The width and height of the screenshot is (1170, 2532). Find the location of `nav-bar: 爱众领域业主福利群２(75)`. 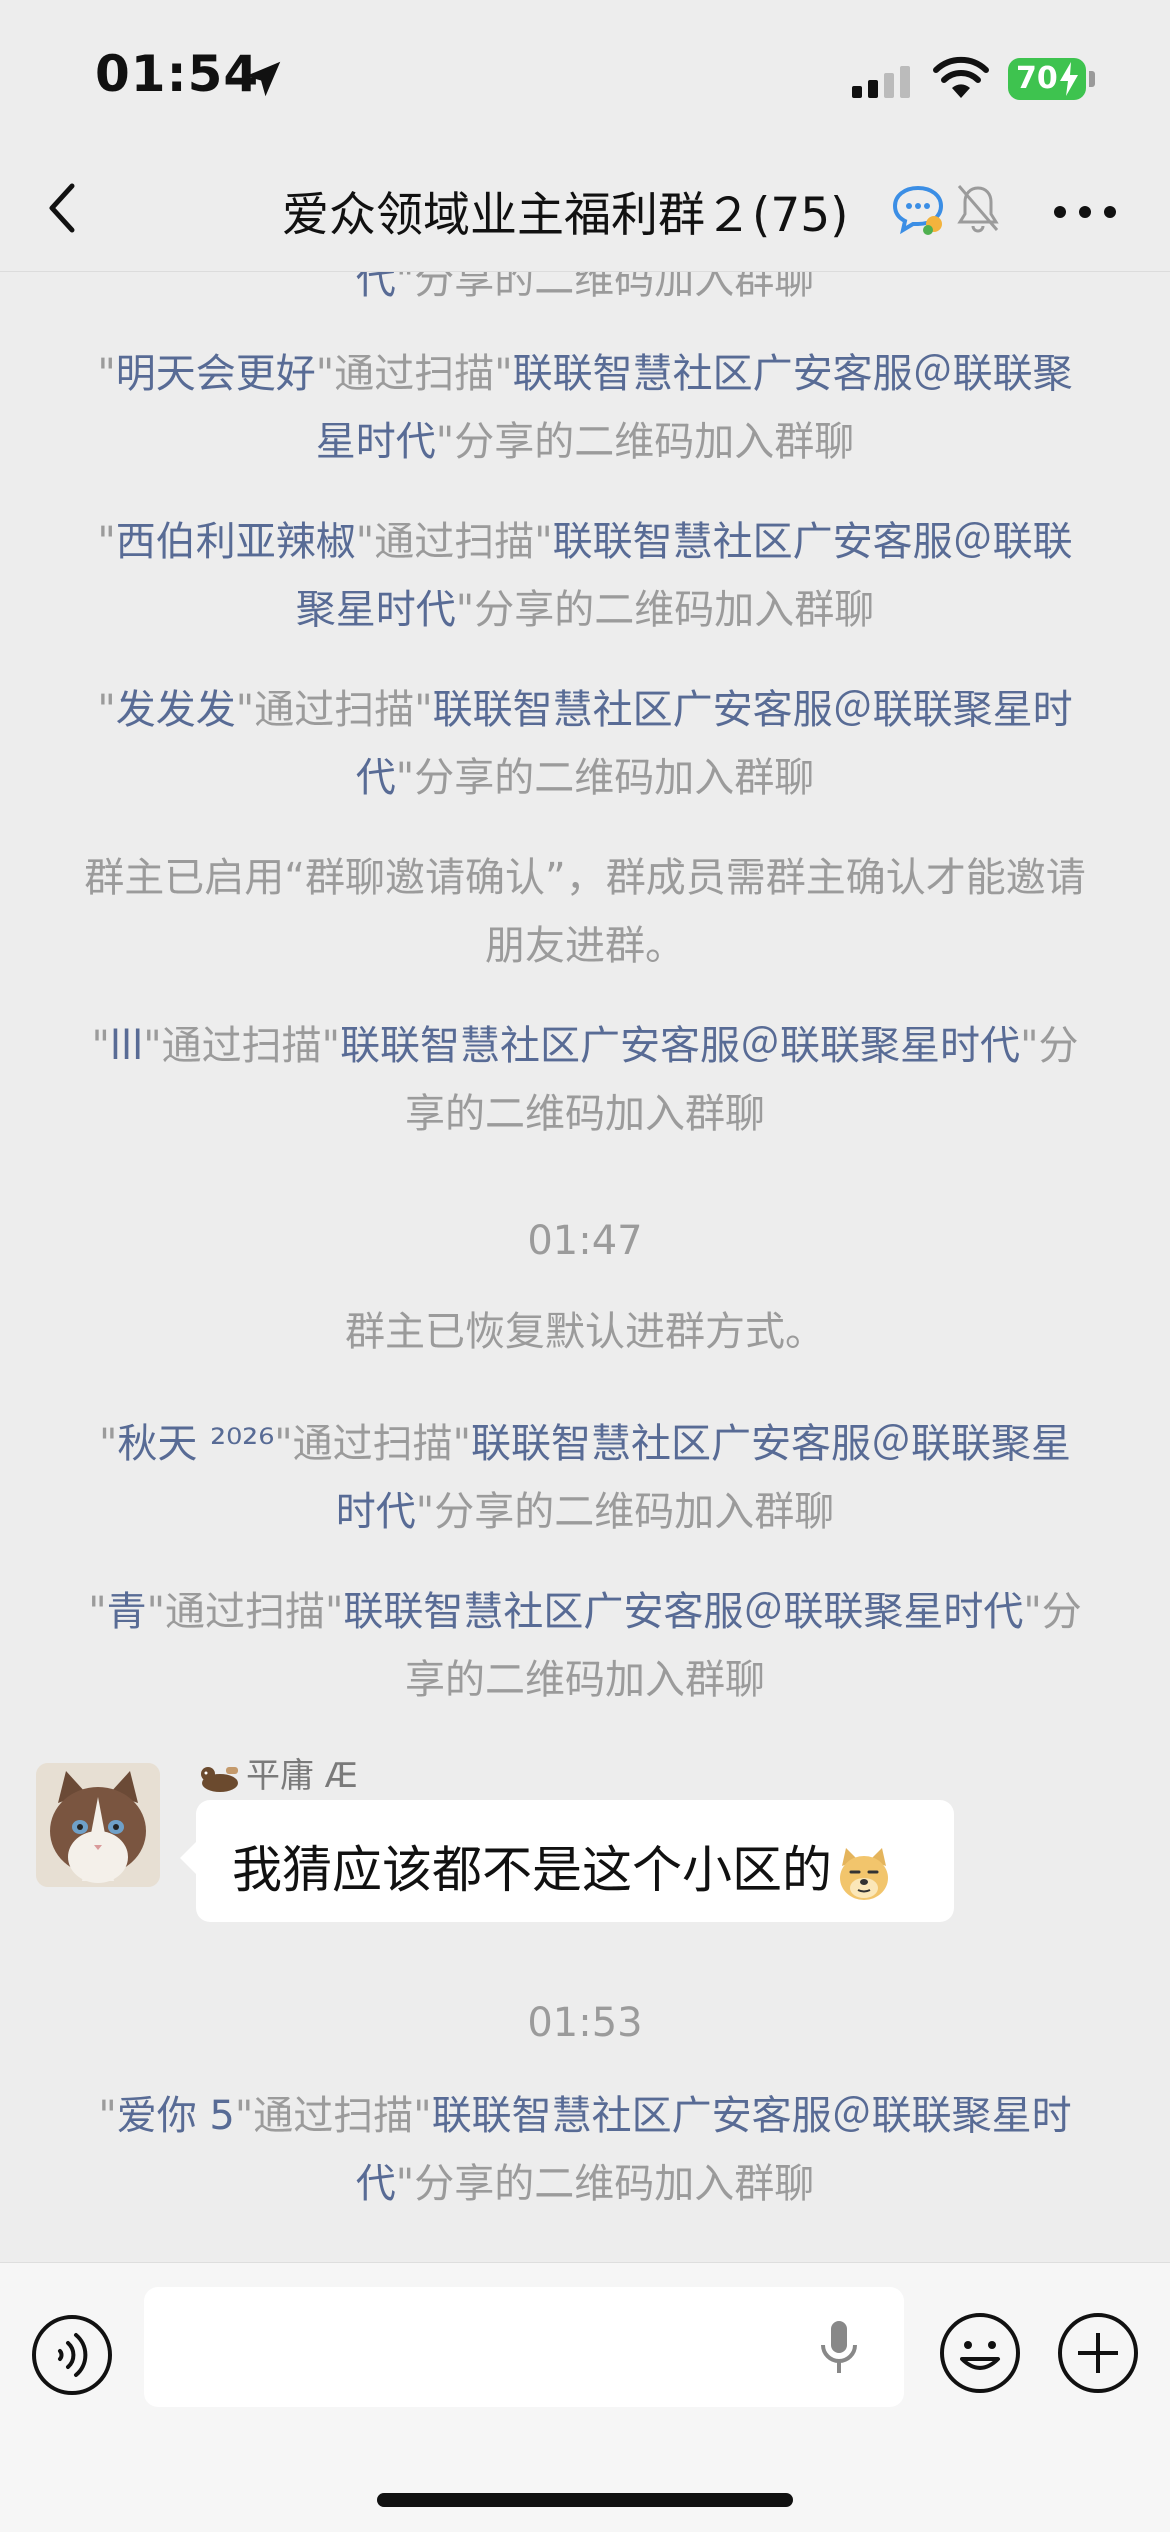

nav-bar: 爱众领域业主福利群２(75) is located at coordinates (585, 211).